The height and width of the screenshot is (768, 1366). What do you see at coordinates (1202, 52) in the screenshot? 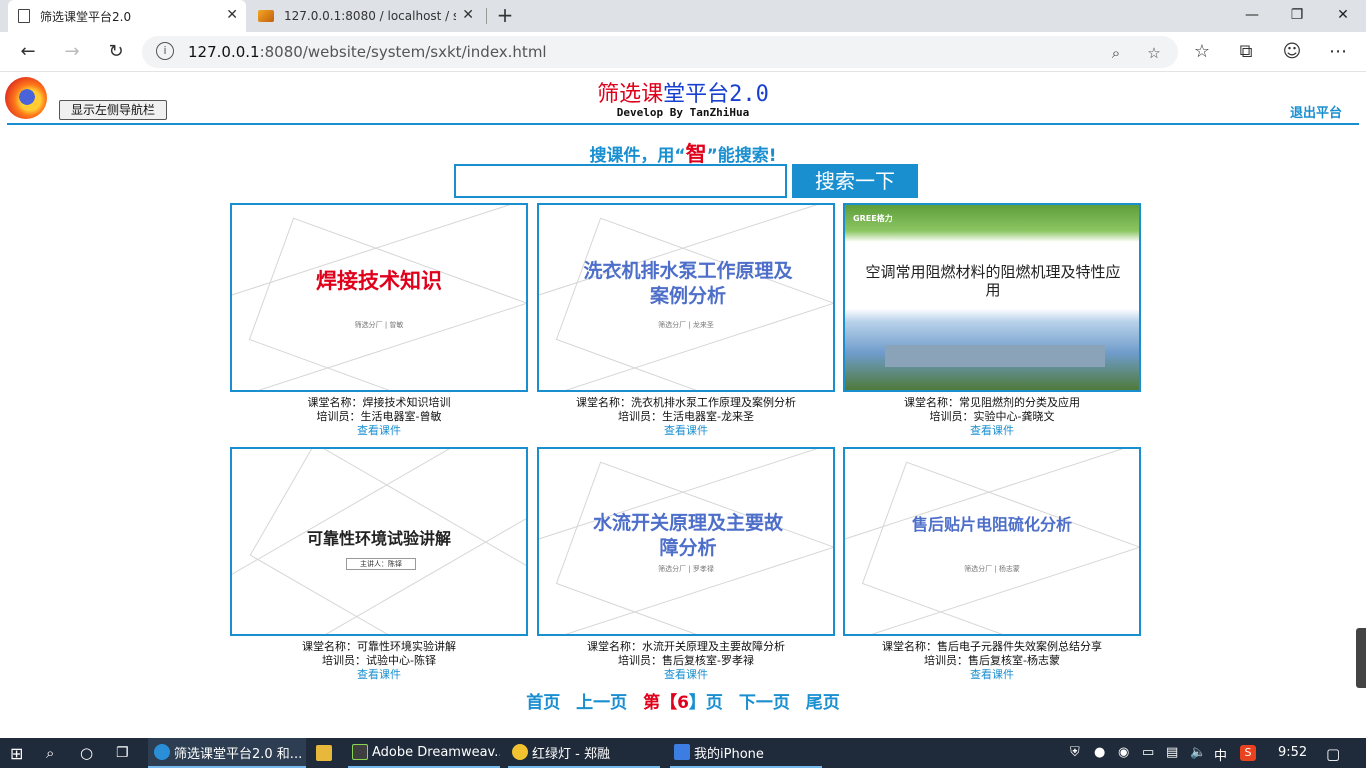
I see `favorites-icon: ☆` at bounding box center [1202, 52].